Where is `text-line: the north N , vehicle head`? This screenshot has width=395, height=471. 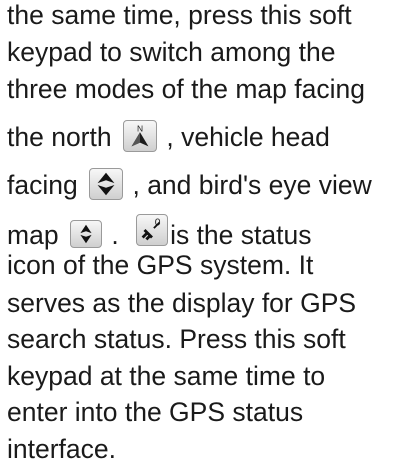
text-line: the north N , vehicle head is located at coordinates (168, 136).